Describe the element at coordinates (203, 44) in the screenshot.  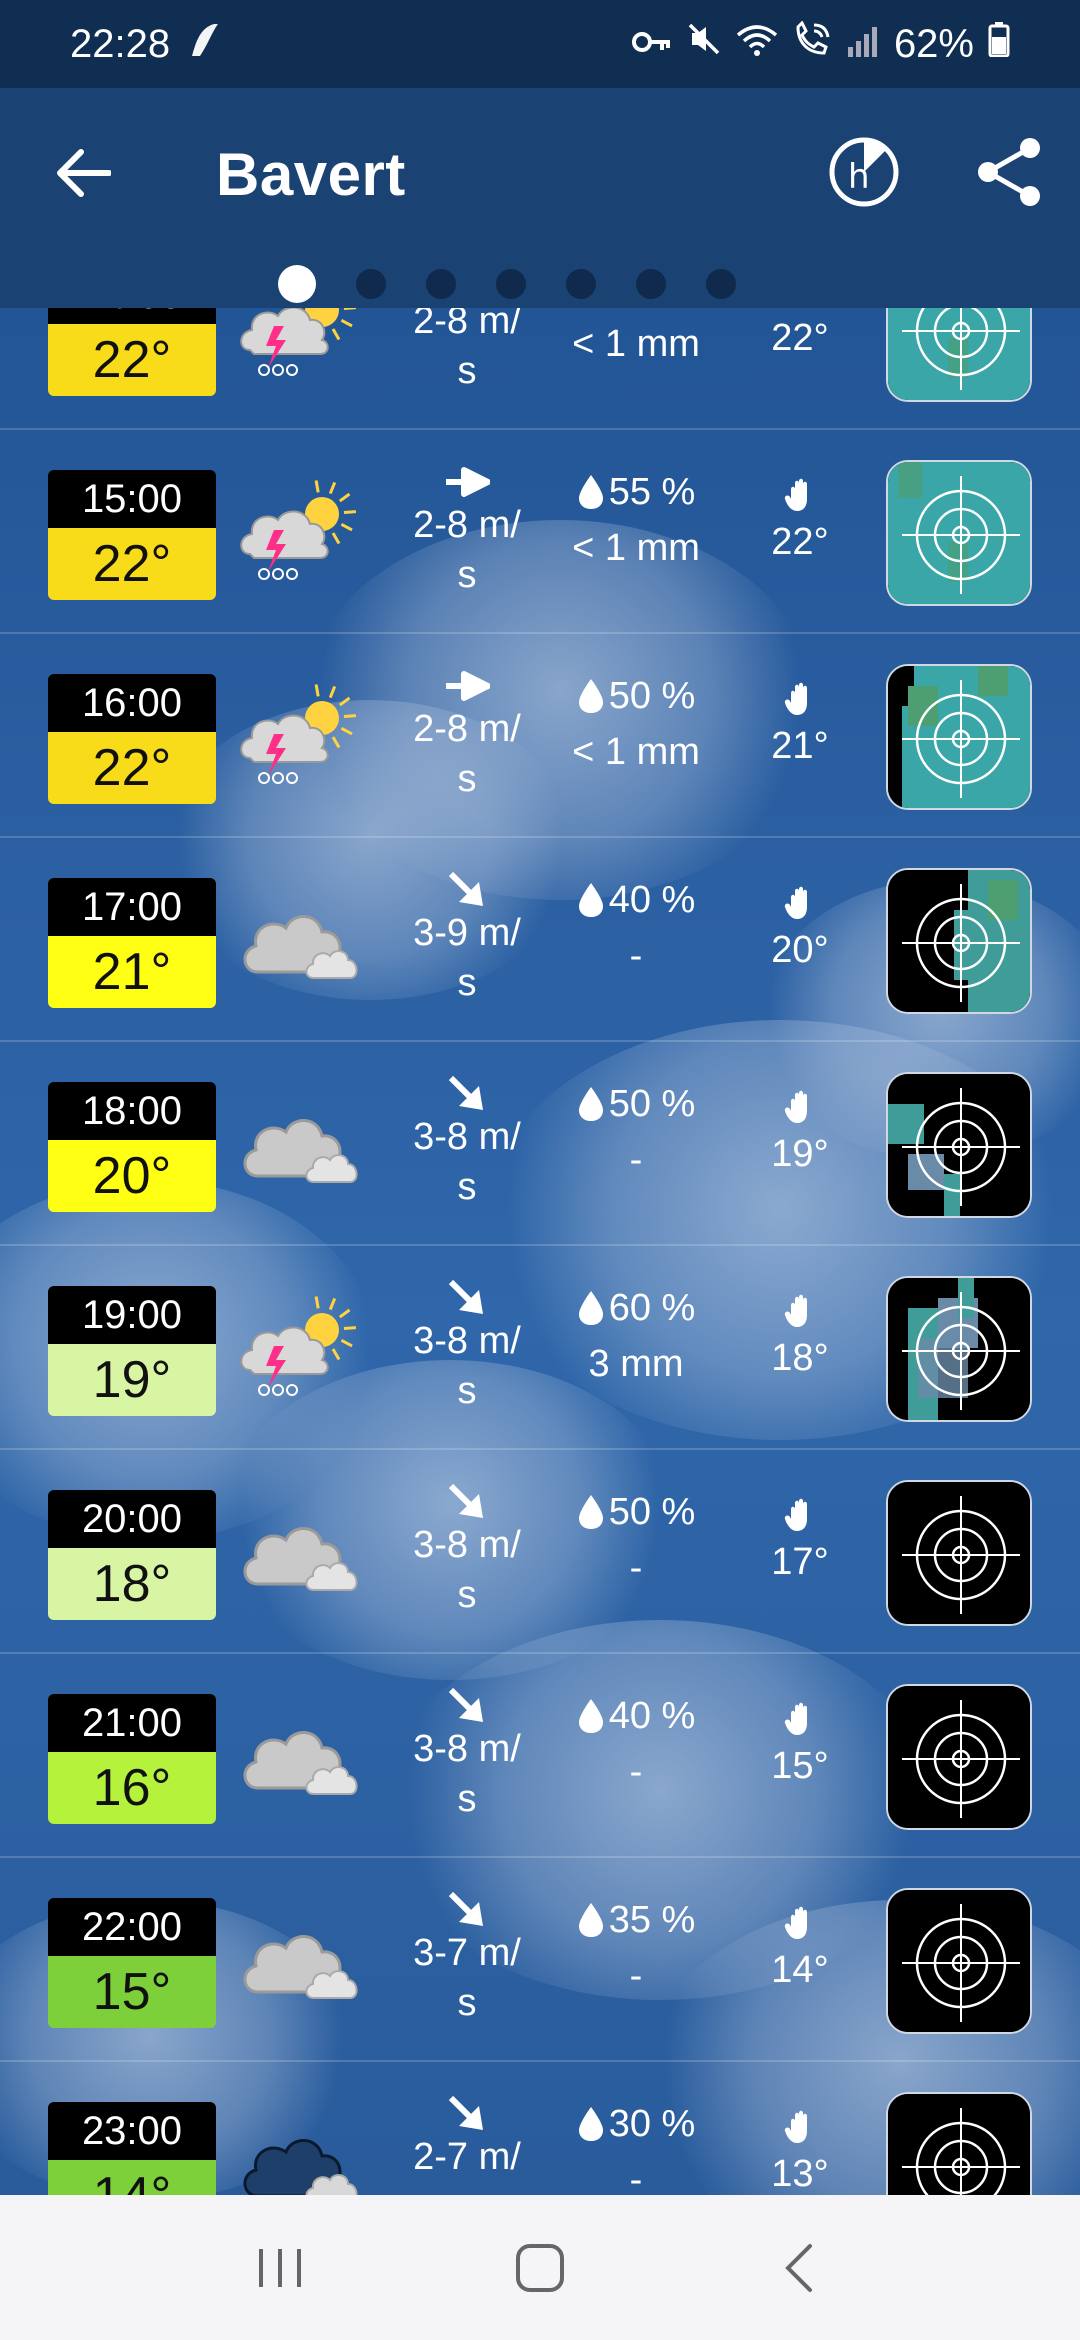
I see `app-notification-icon` at that location.